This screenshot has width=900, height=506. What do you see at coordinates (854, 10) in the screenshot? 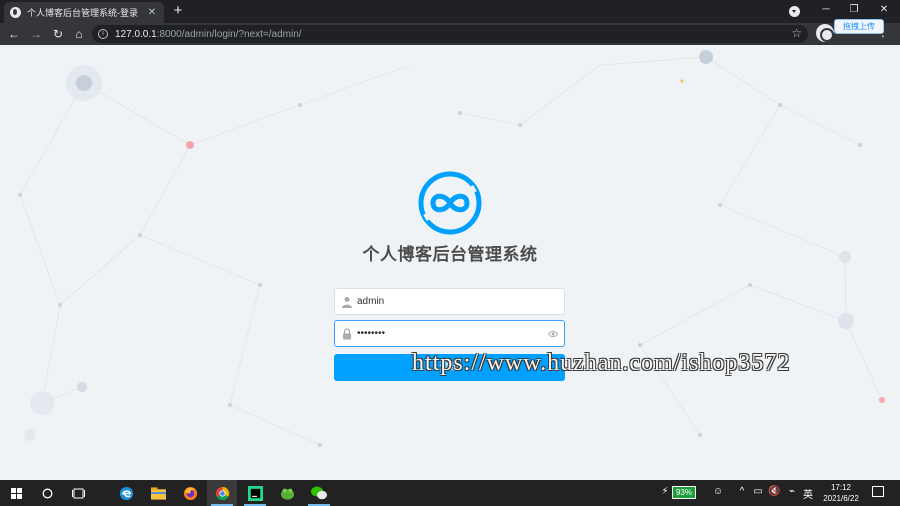
I see `restore-button: ❐` at bounding box center [854, 10].